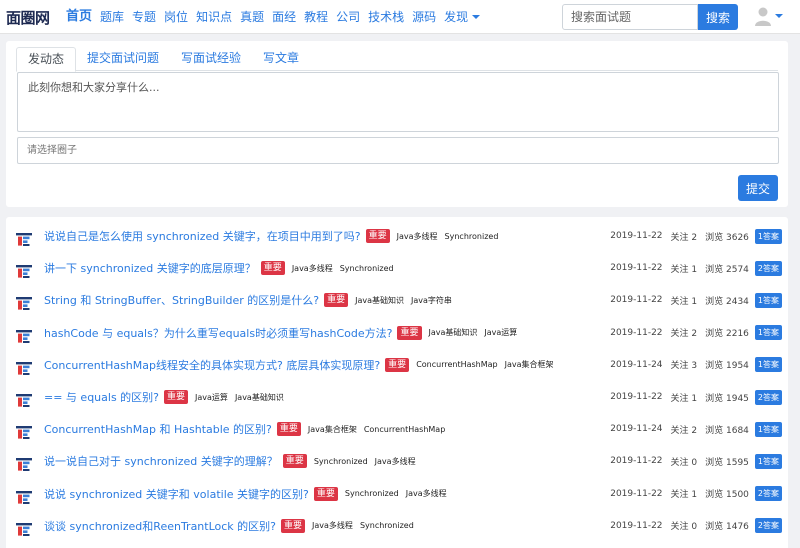 The height and width of the screenshot is (548, 800). Describe the element at coordinates (696, 236) in the screenshot. I see `question-meta: 2019-11-22 关注 2 浏览 3626 1答案` at that location.